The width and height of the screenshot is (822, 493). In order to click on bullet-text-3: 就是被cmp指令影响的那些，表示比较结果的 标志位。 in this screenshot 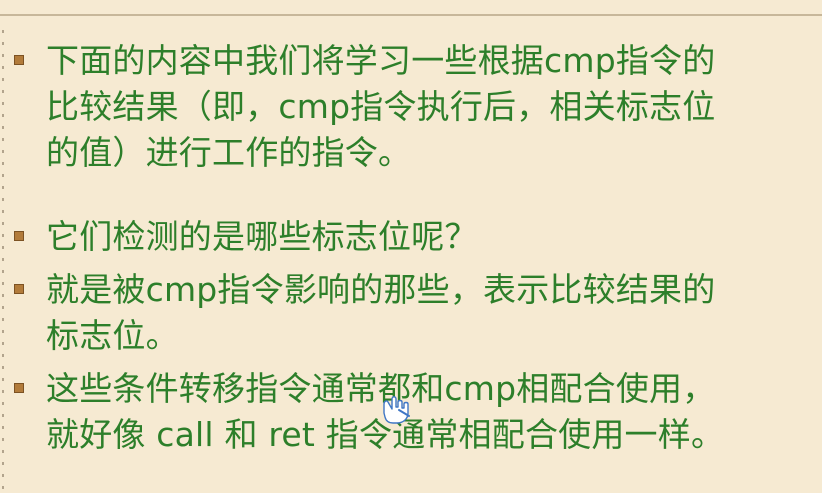, I will do `click(381, 312)`.